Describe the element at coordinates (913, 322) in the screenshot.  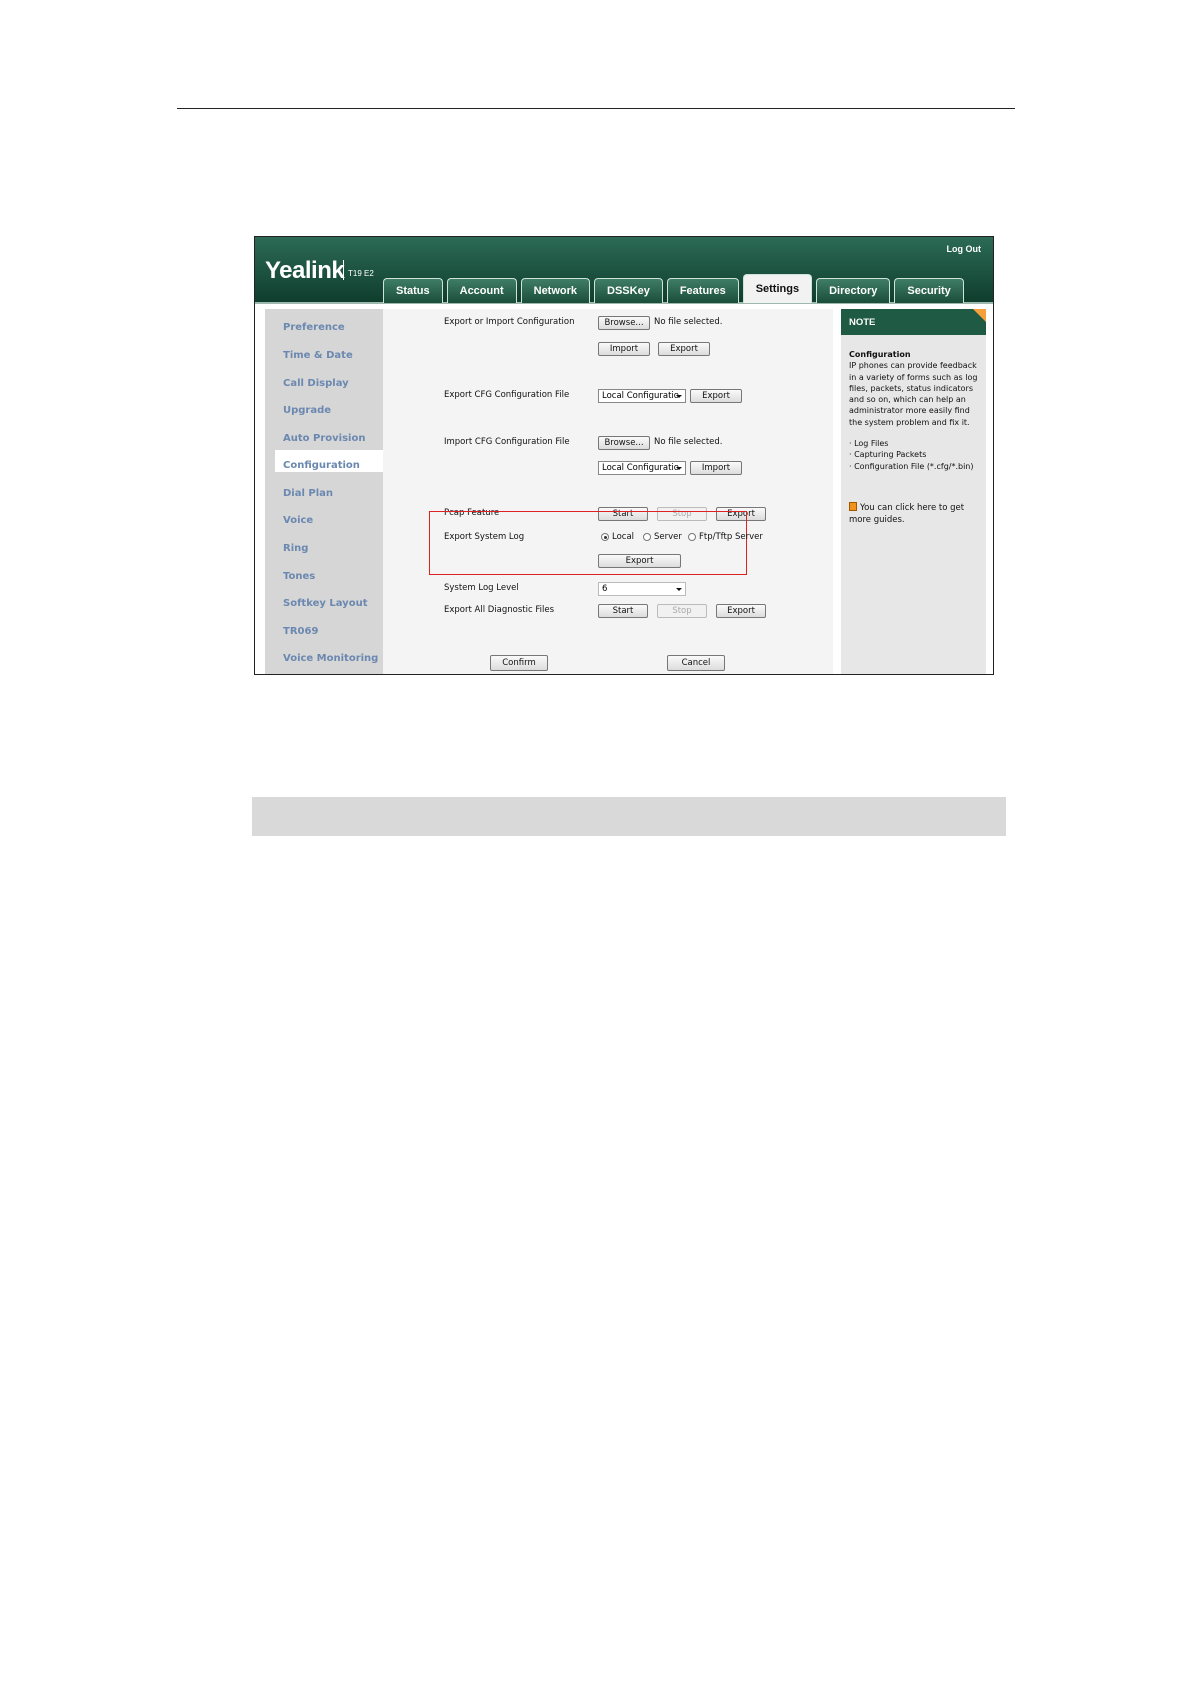
I see `note-header: NOTE` at that location.